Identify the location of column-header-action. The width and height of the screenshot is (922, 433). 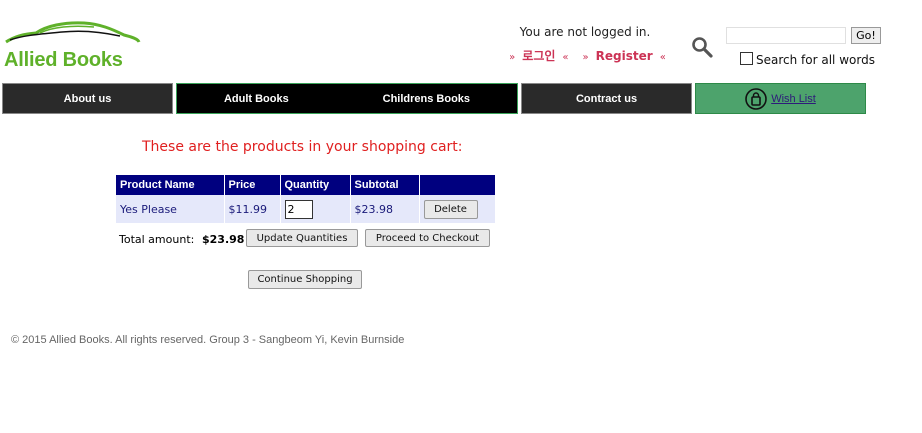
(457, 185).